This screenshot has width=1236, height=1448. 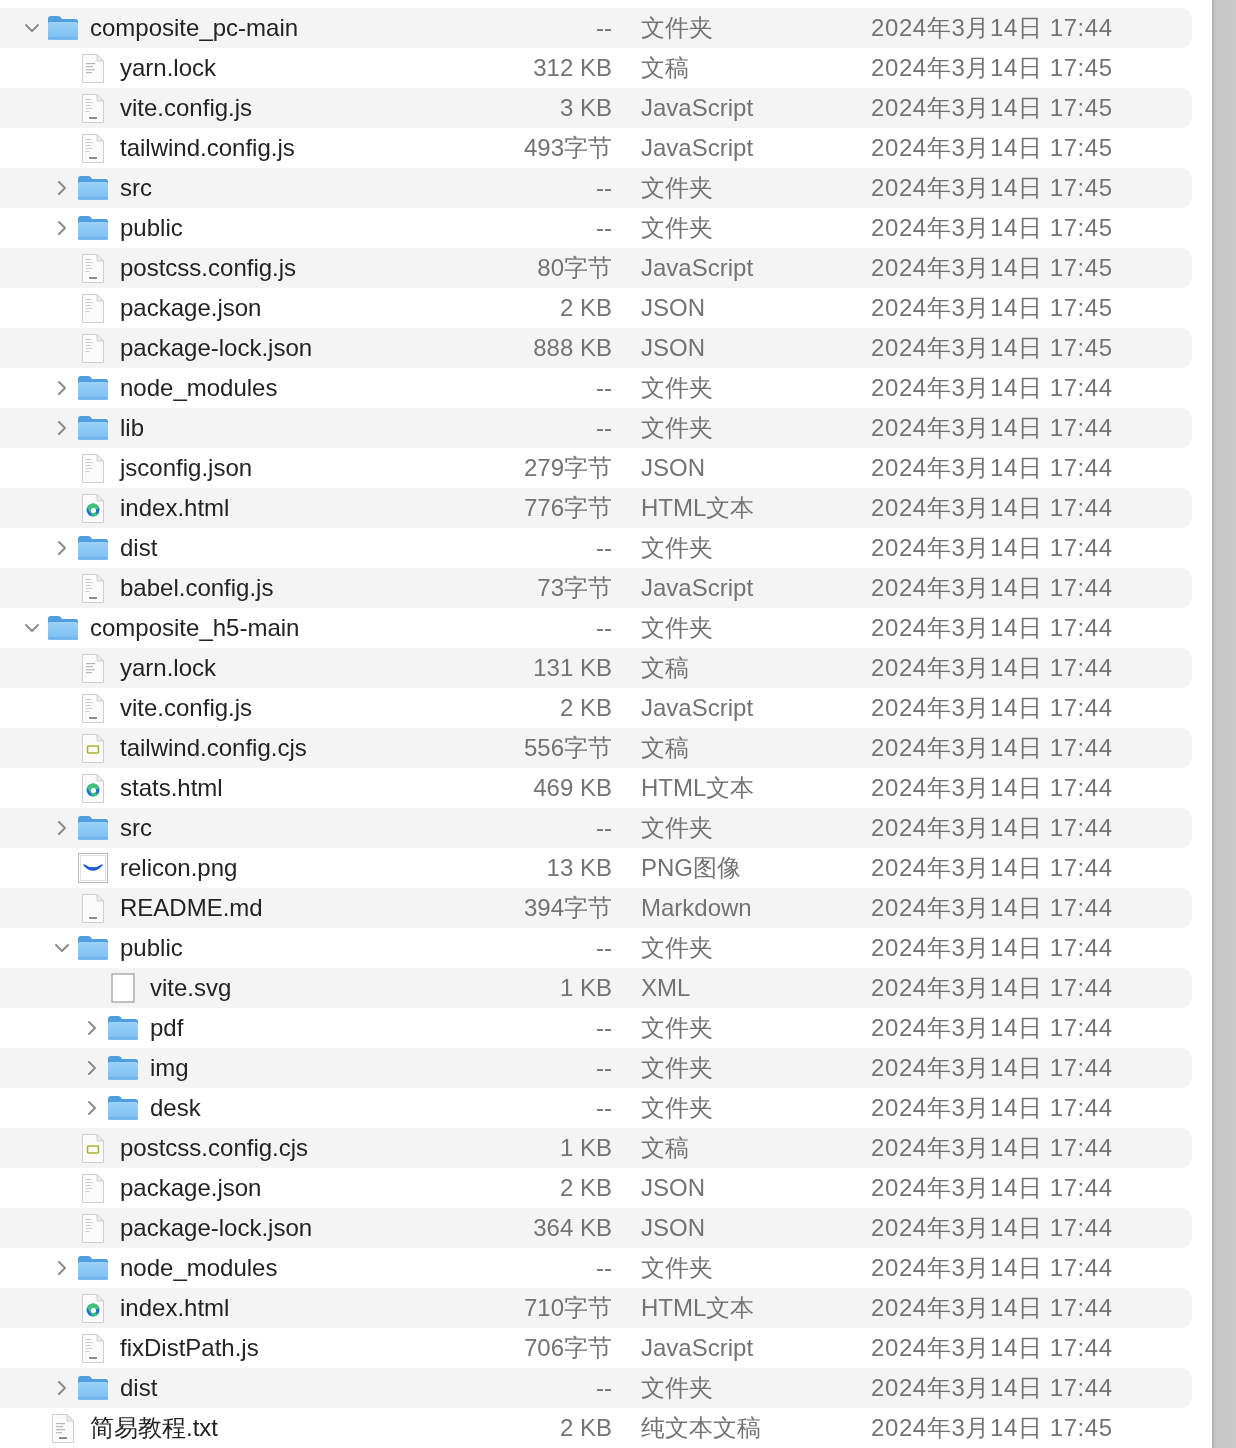 I want to click on file-row: postcss.config.cjs 1 KB 文稿 2024年3月14日 17:44, so click(x=596, y=1148).